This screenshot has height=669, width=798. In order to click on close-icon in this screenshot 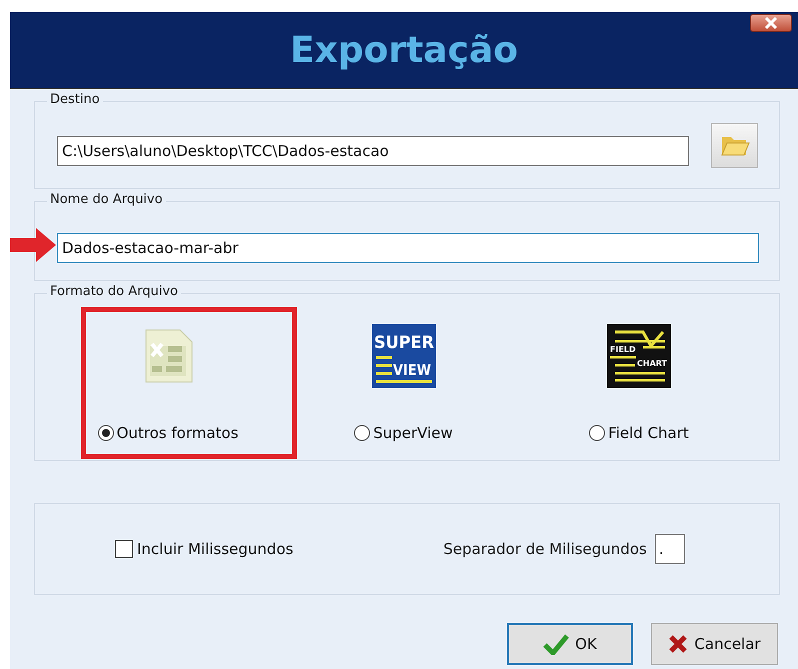, I will do `click(771, 23)`.